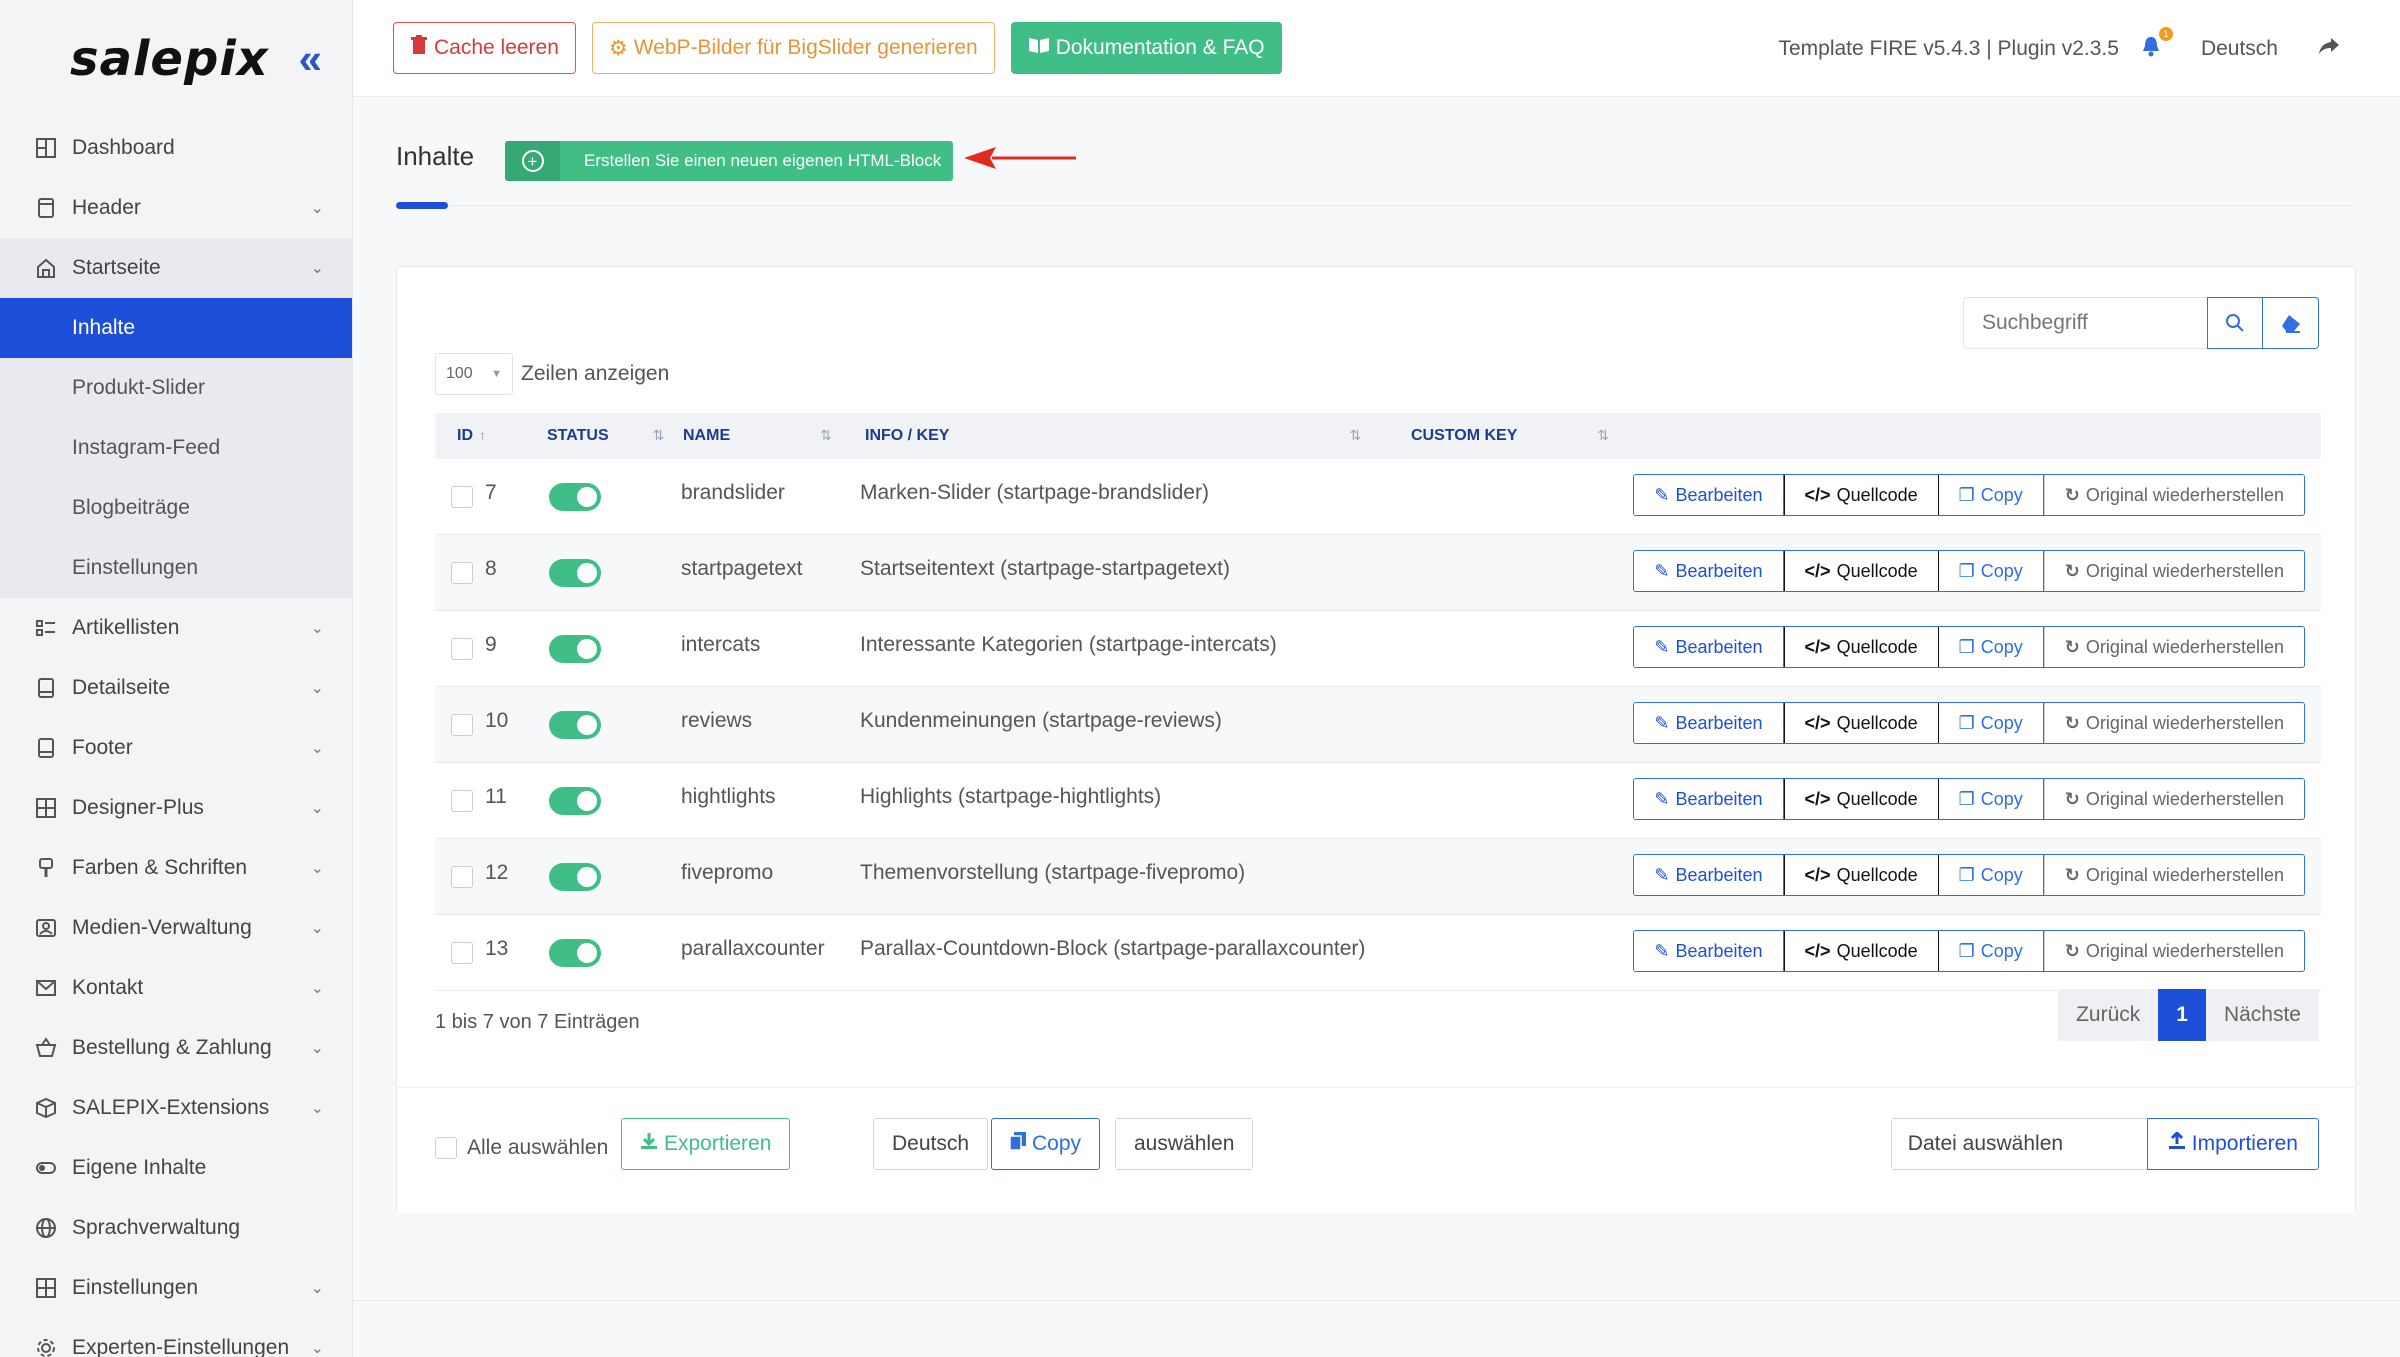 The height and width of the screenshot is (1357, 2400). I want to click on sidebar-item-artikellisten: Artikellisten ⌄, so click(176, 628).